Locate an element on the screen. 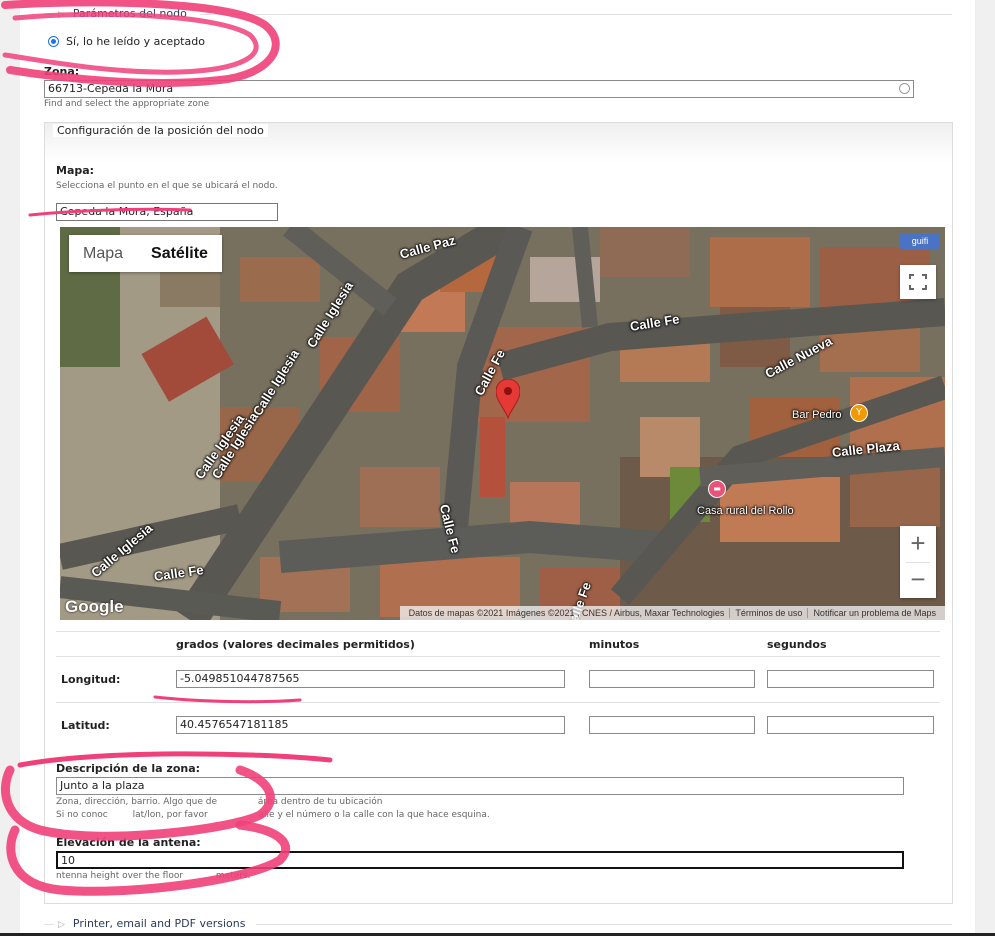 This screenshot has height=936, width=995. poi-casa-label: Casa rural del Rollo is located at coordinates (745, 511).